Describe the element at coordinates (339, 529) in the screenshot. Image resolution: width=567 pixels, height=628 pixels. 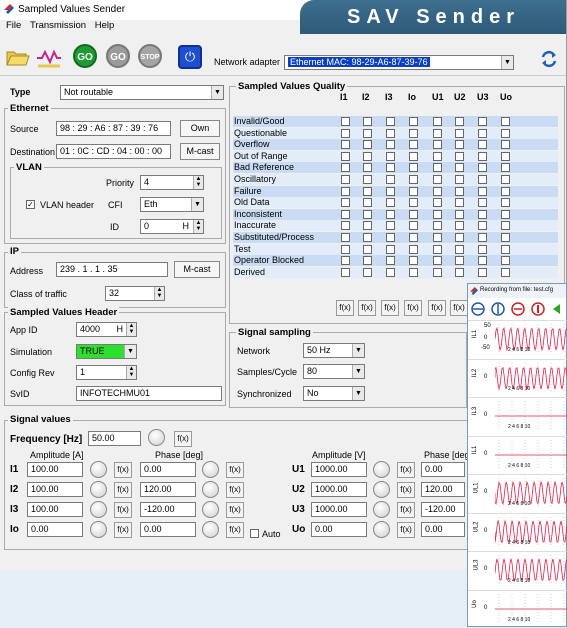
I see `voltage-amplitude-field: 0.00` at that location.